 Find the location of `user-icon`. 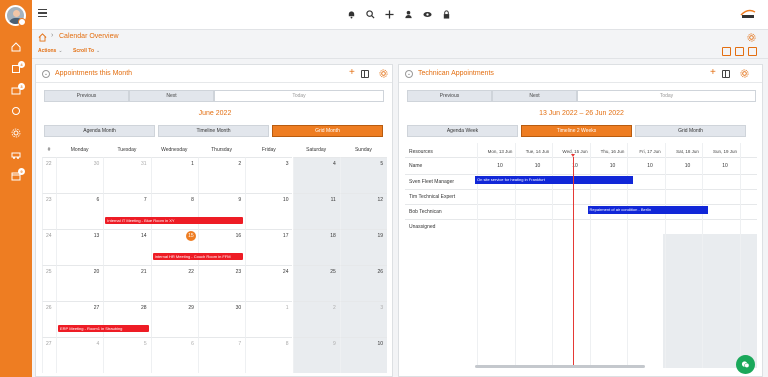

user-icon is located at coordinates (408, 14).